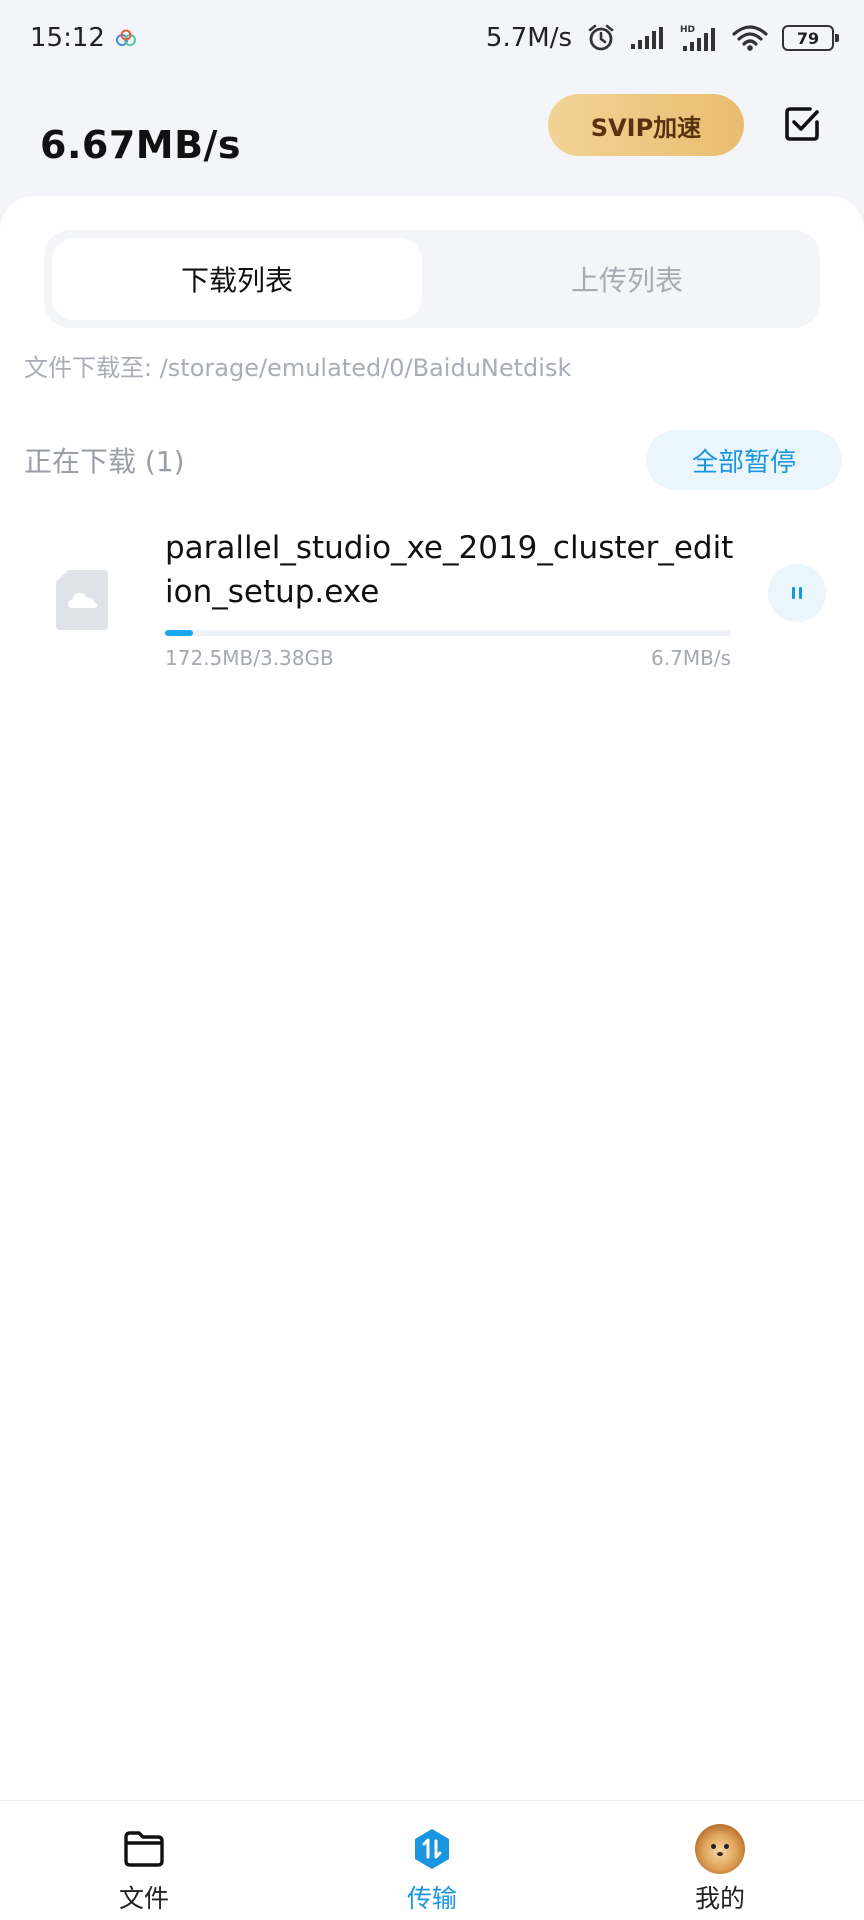 This screenshot has height=1920, width=864. I want to click on nav-transfer: 传输, so click(432, 1860).